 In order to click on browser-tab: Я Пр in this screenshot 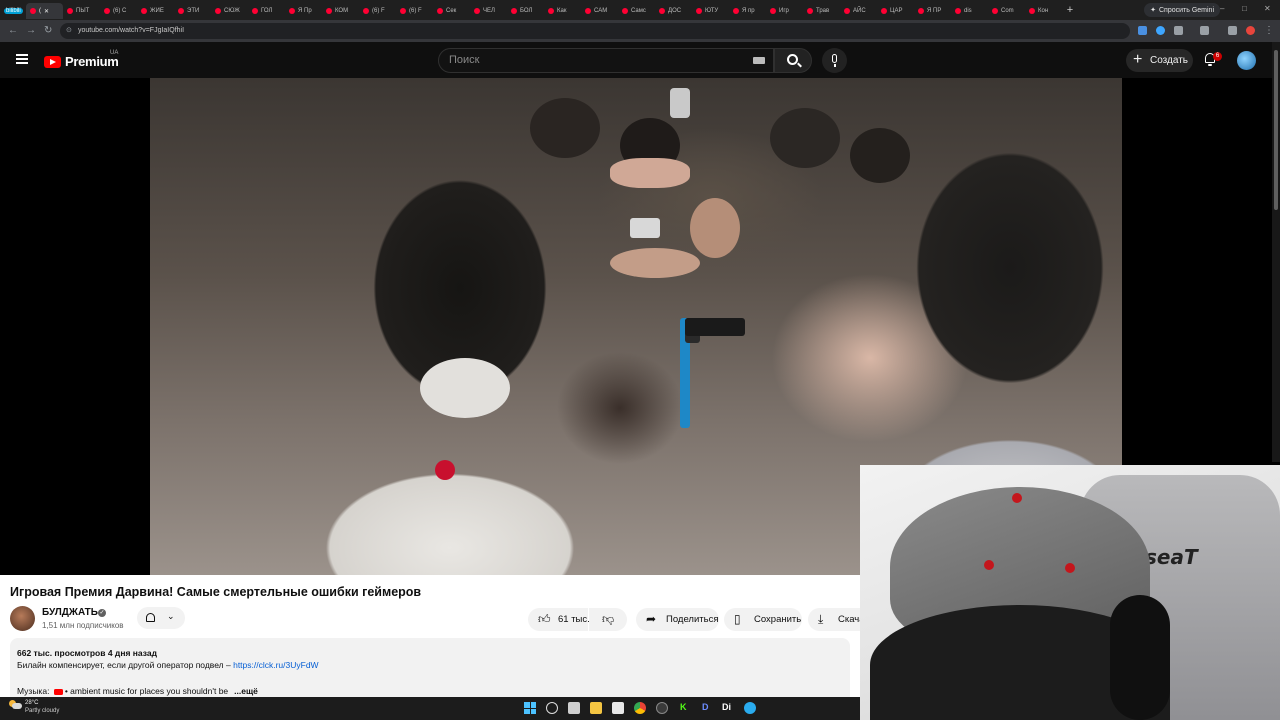, I will do `click(303, 11)`.